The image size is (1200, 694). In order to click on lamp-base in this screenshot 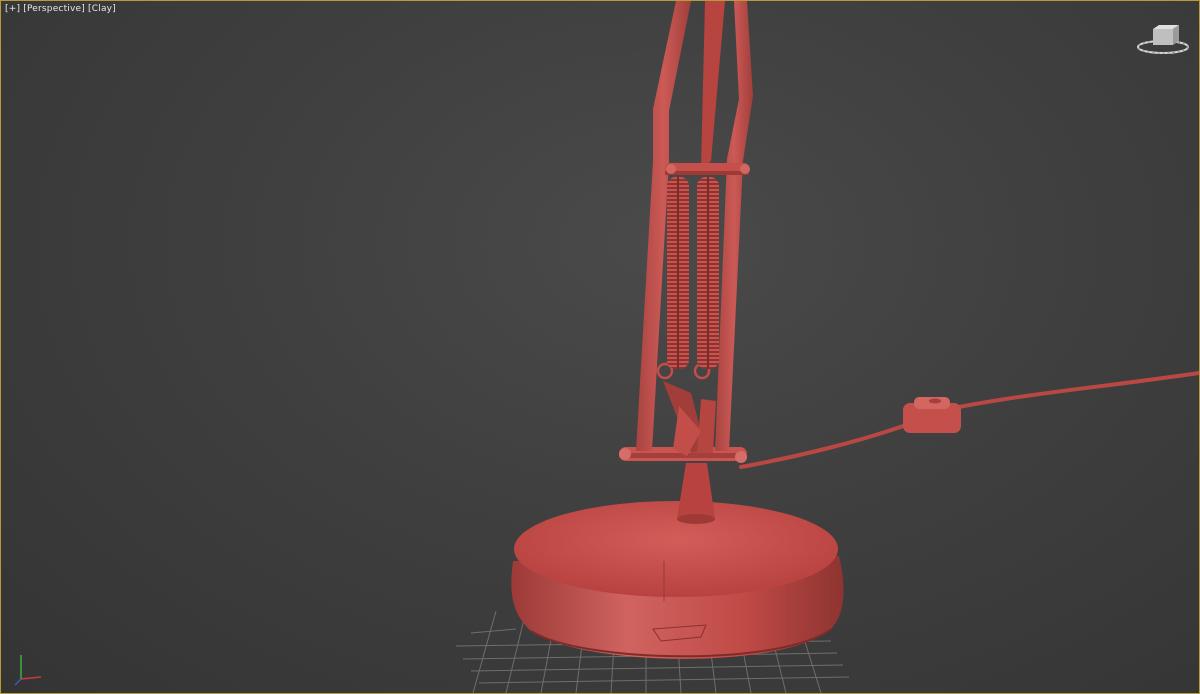, I will do `click(677, 580)`.